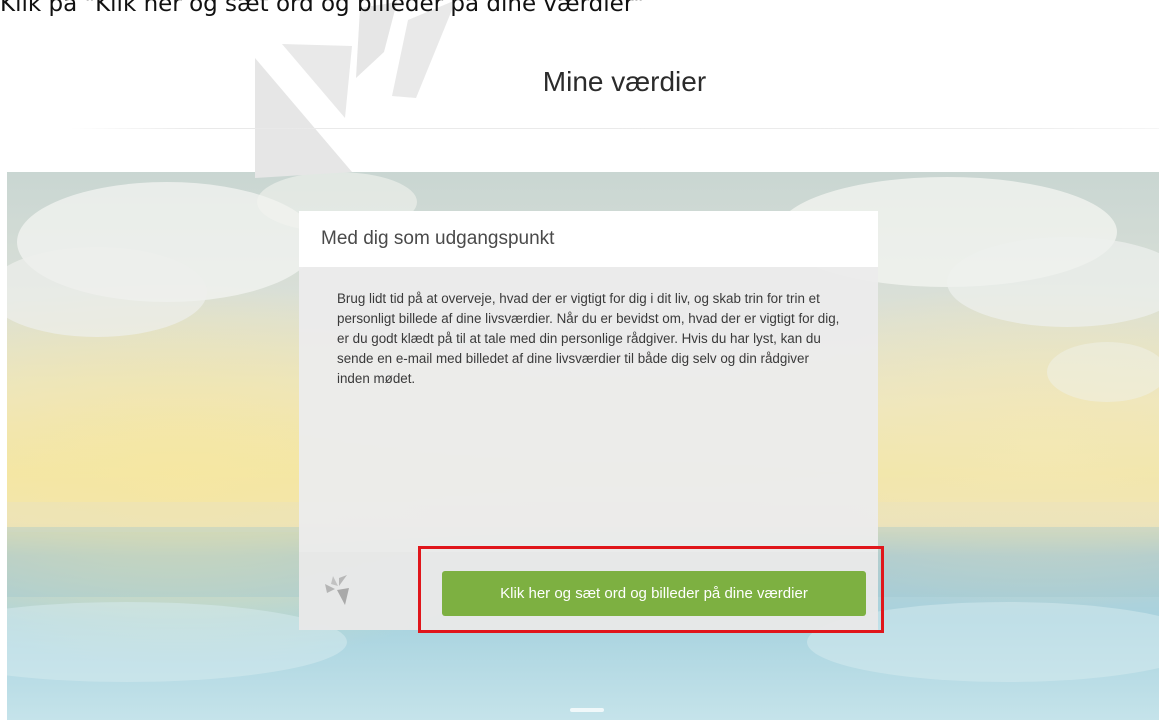 This screenshot has width=1159, height=720. I want to click on scroll-indicator, so click(587, 710).